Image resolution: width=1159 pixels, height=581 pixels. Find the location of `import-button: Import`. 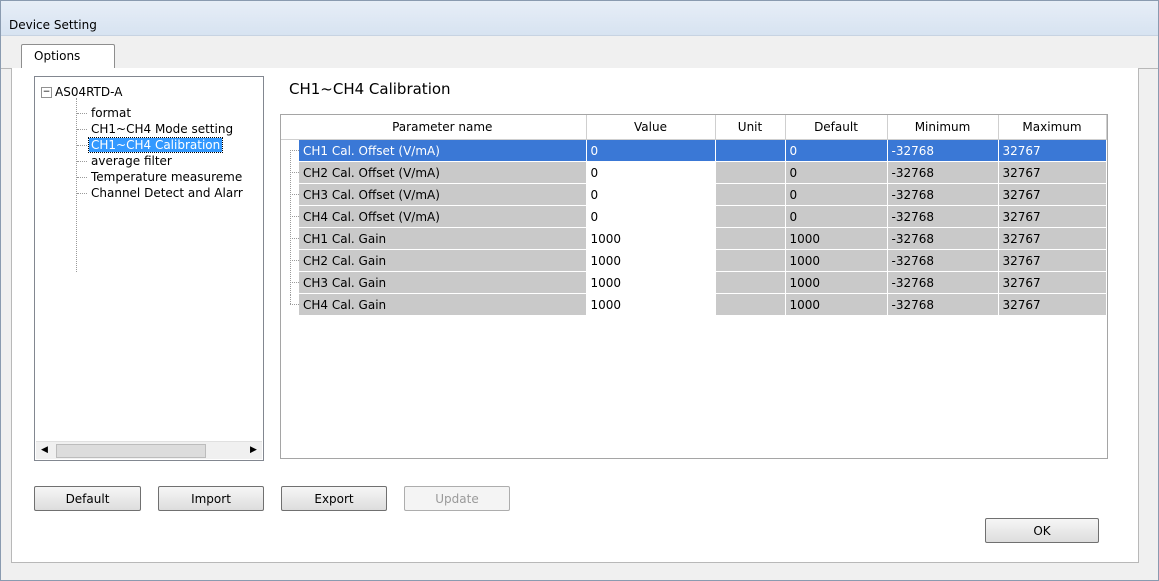

import-button: Import is located at coordinates (211, 498).